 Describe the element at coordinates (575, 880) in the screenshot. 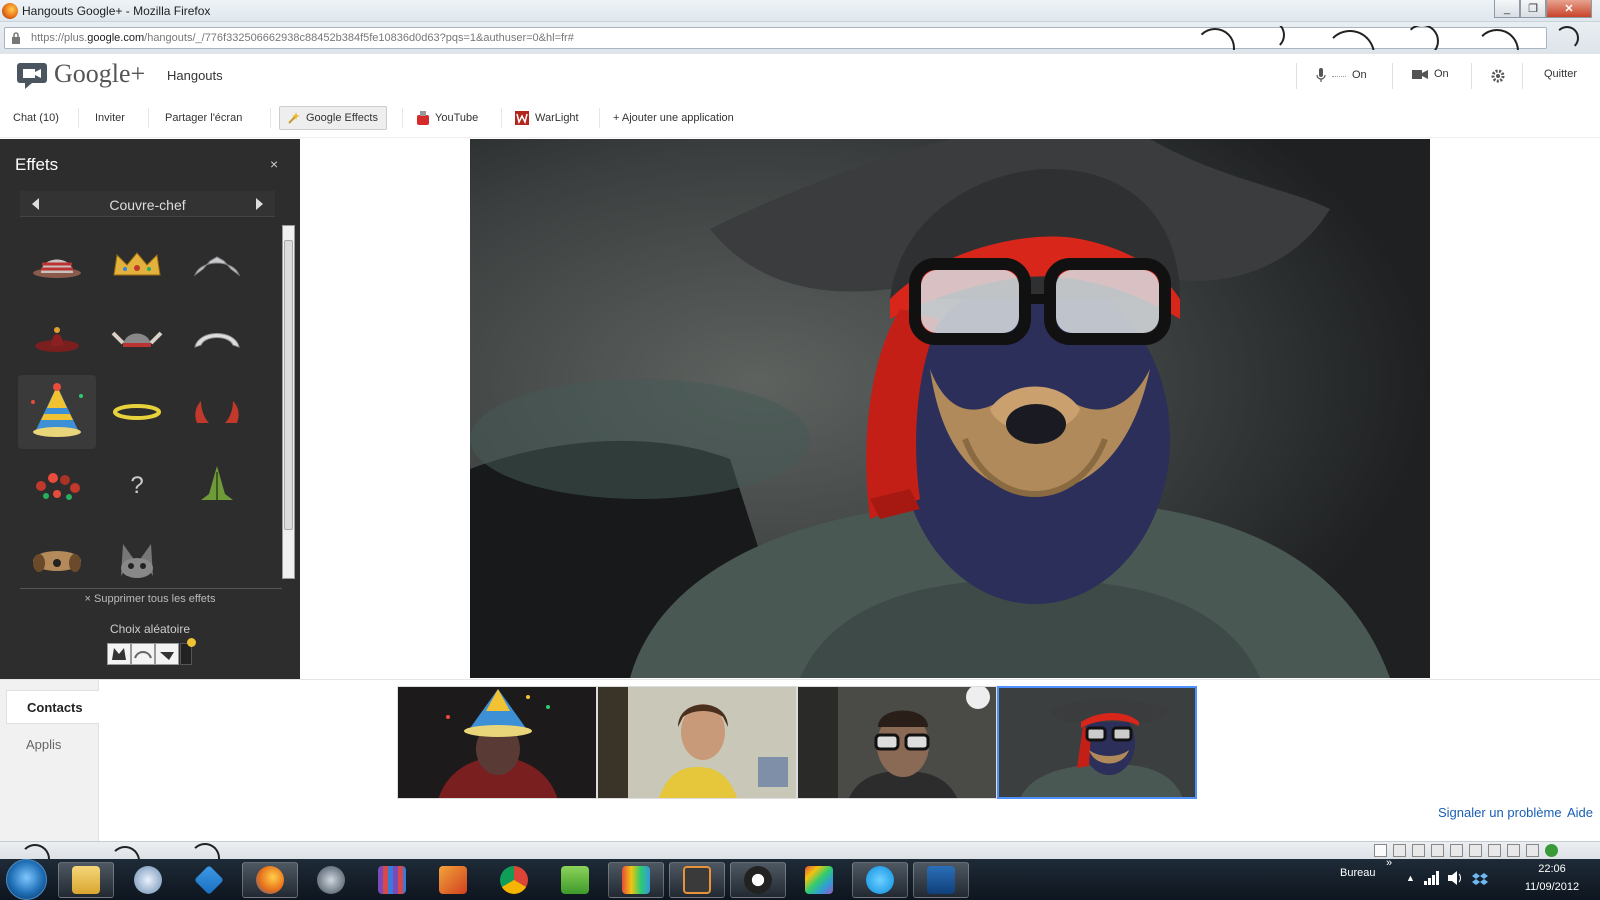

I see `taskbar-evernote` at that location.